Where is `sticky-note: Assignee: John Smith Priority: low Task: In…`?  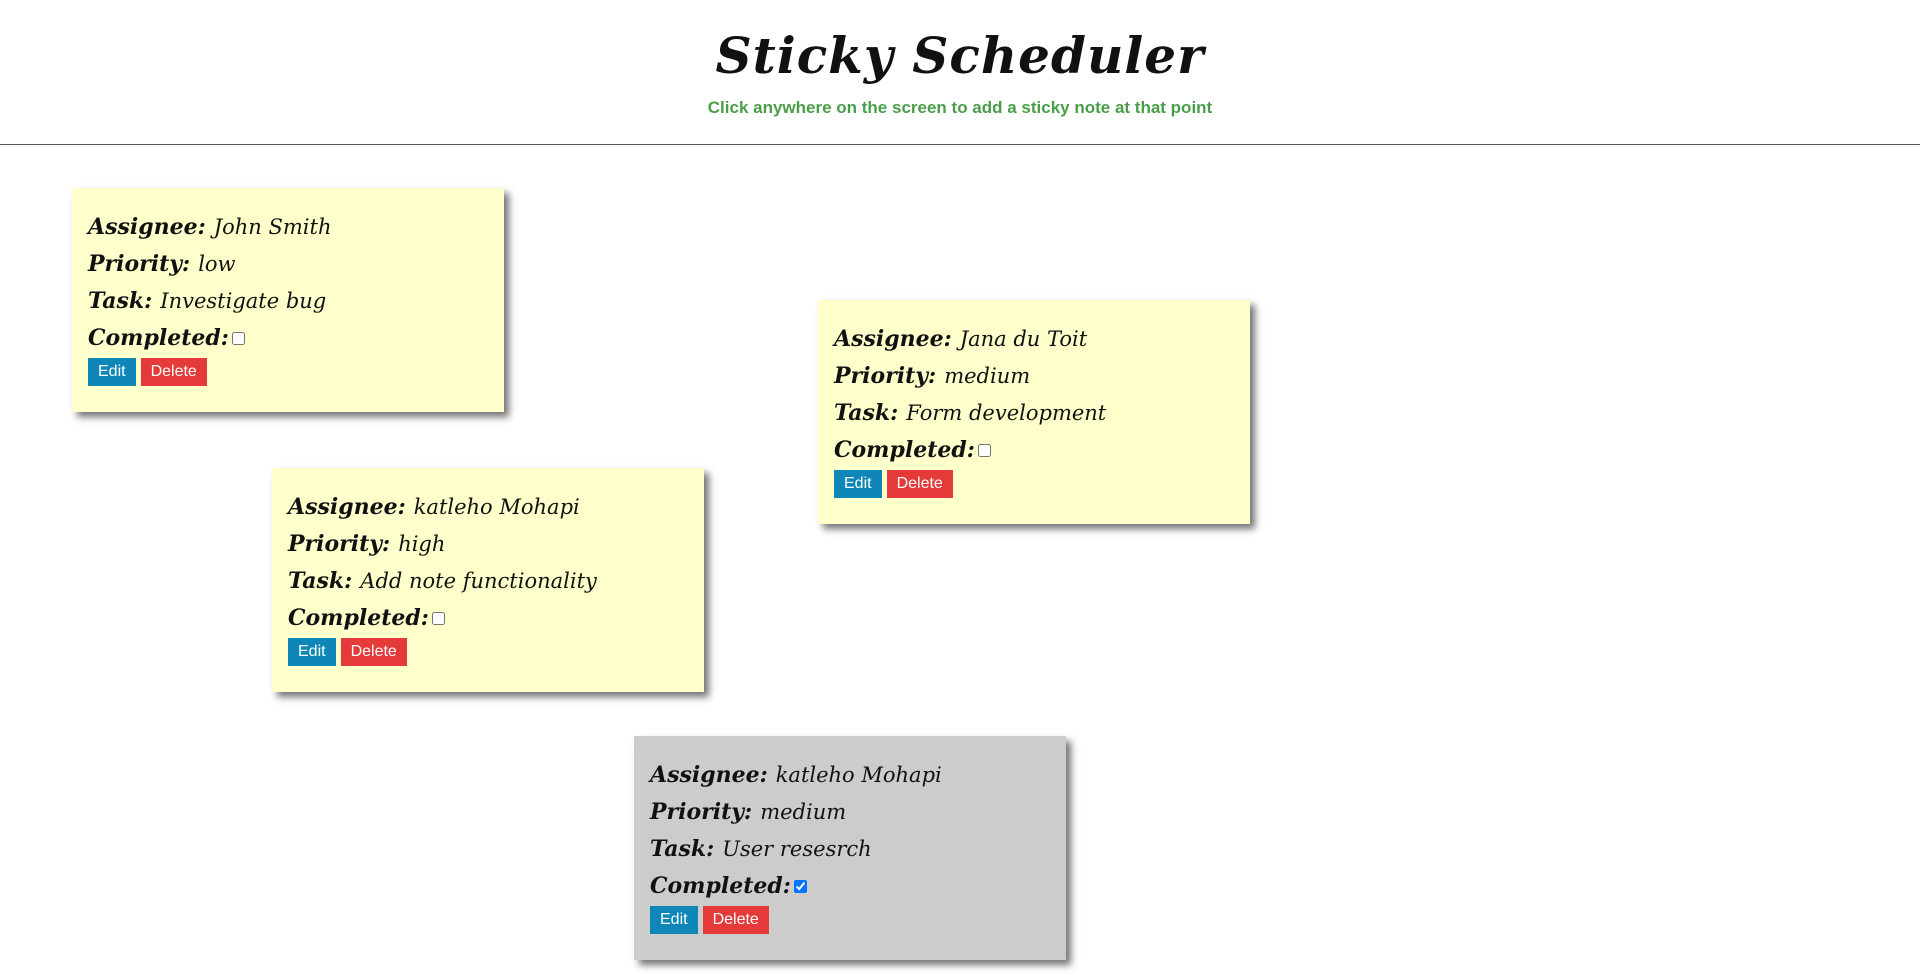 sticky-note: Assignee: John Smith Priority: low Task: In… is located at coordinates (288, 300).